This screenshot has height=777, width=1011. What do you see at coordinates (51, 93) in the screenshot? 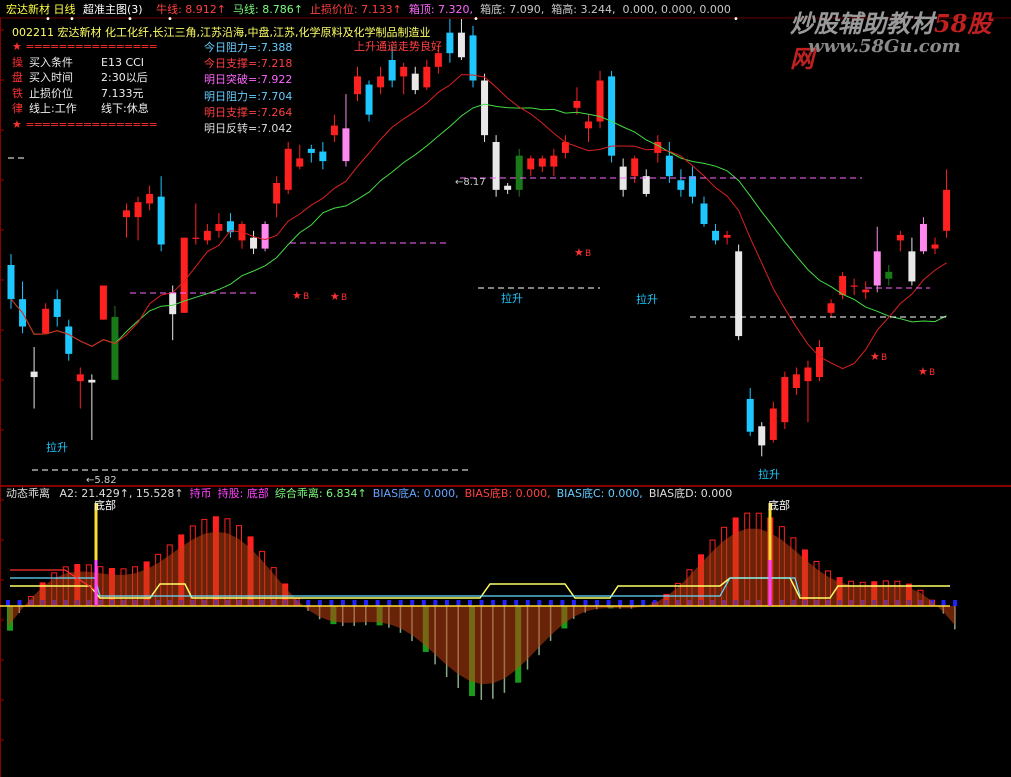
I see `info-row-label: 止损价位` at bounding box center [51, 93].